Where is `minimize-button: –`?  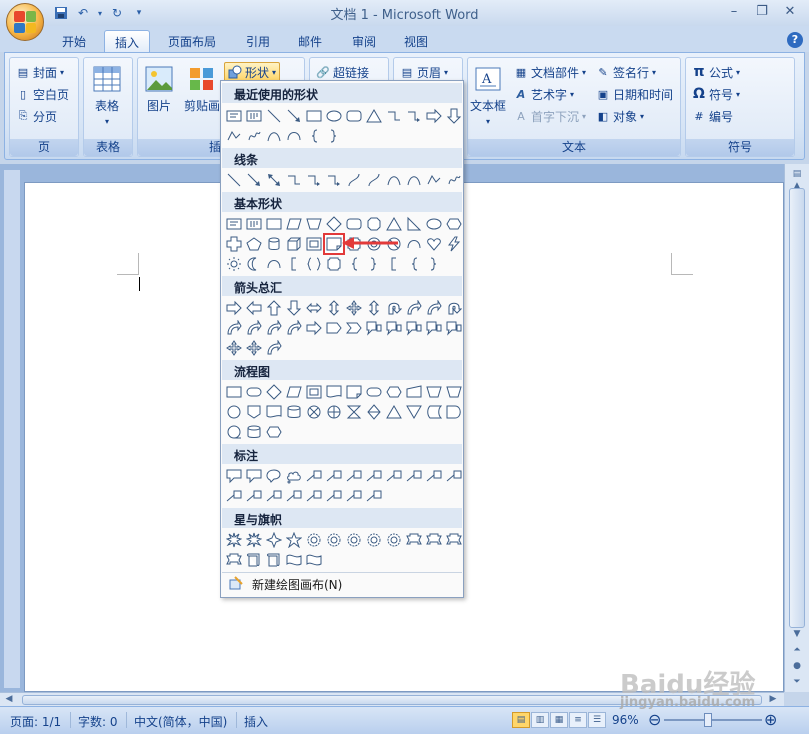 minimize-button: – is located at coordinates (734, 11).